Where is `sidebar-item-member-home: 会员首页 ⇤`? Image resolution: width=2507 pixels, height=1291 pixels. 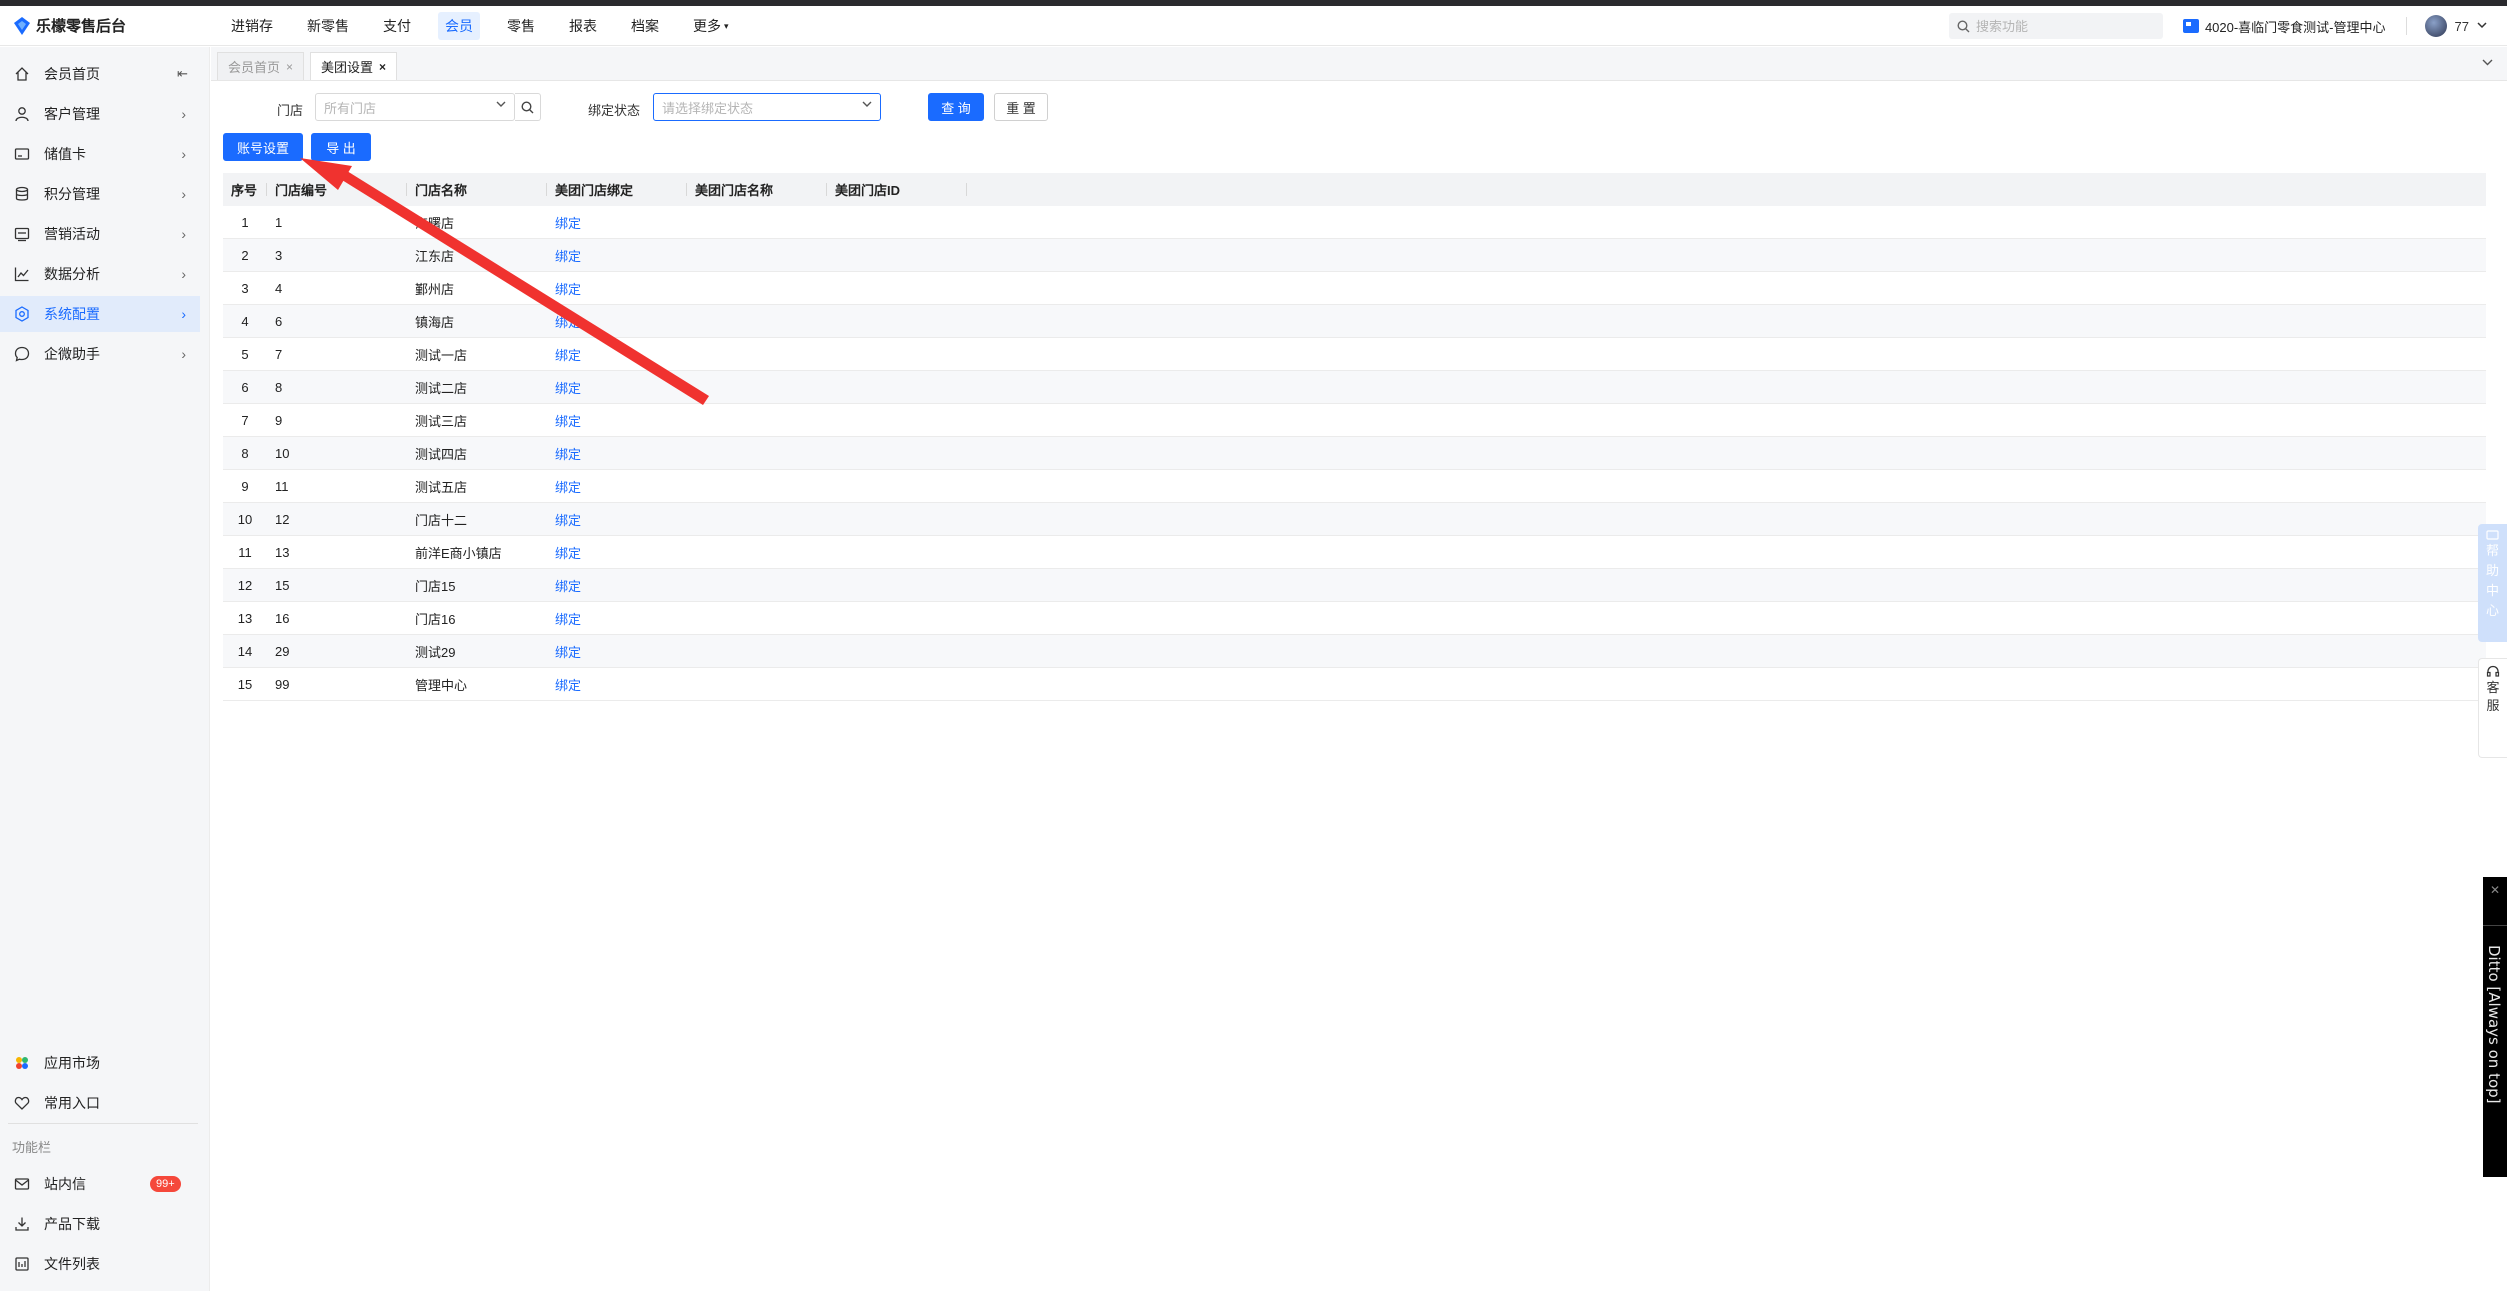 sidebar-item-member-home: 会员首页 ⇤ is located at coordinates (100, 74).